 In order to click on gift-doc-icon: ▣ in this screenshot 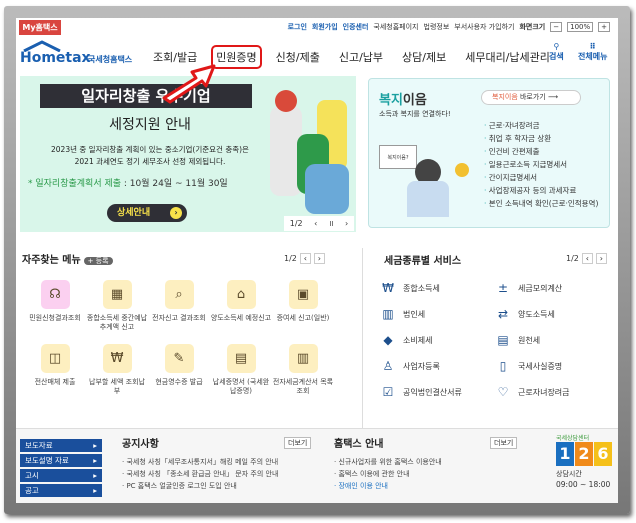, I will do `click(303, 294)`.